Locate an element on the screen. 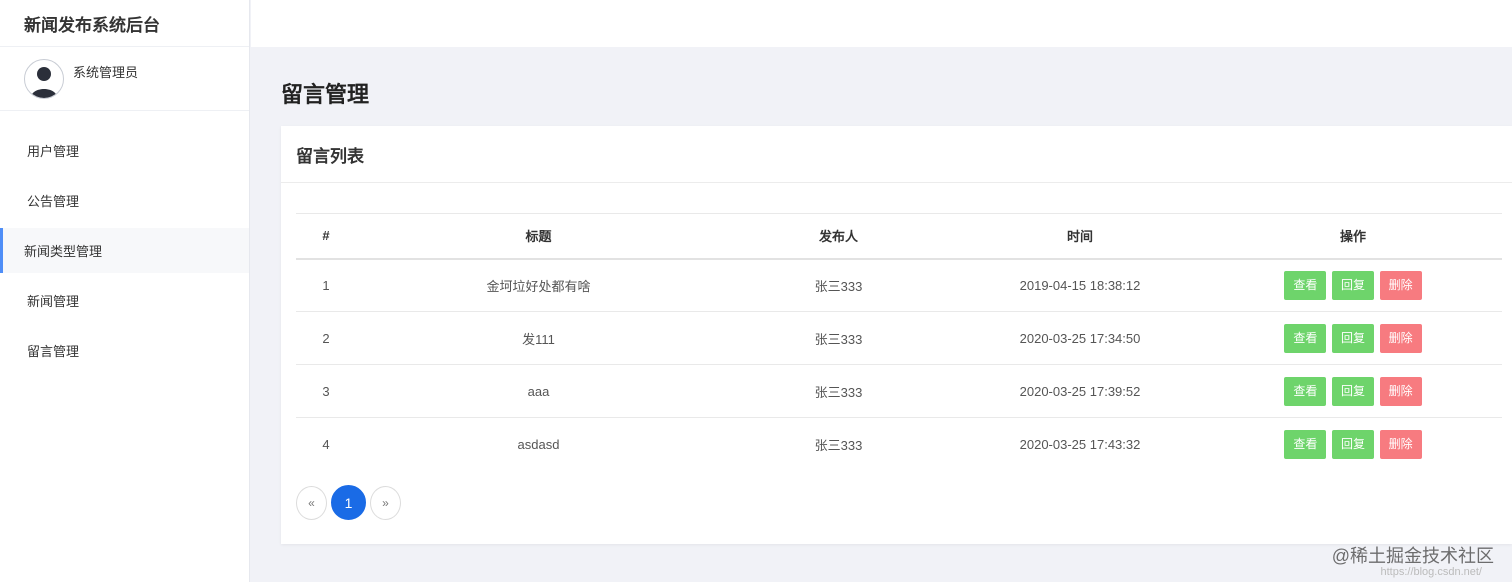 This screenshot has width=1512, height=582. sidebar-item-news: 新闻管理 is located at coordinates (124, 300).